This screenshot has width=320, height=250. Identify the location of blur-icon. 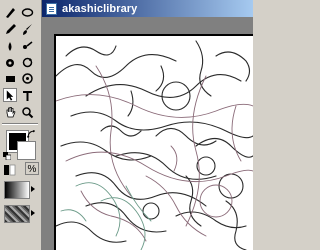
(27, 44).